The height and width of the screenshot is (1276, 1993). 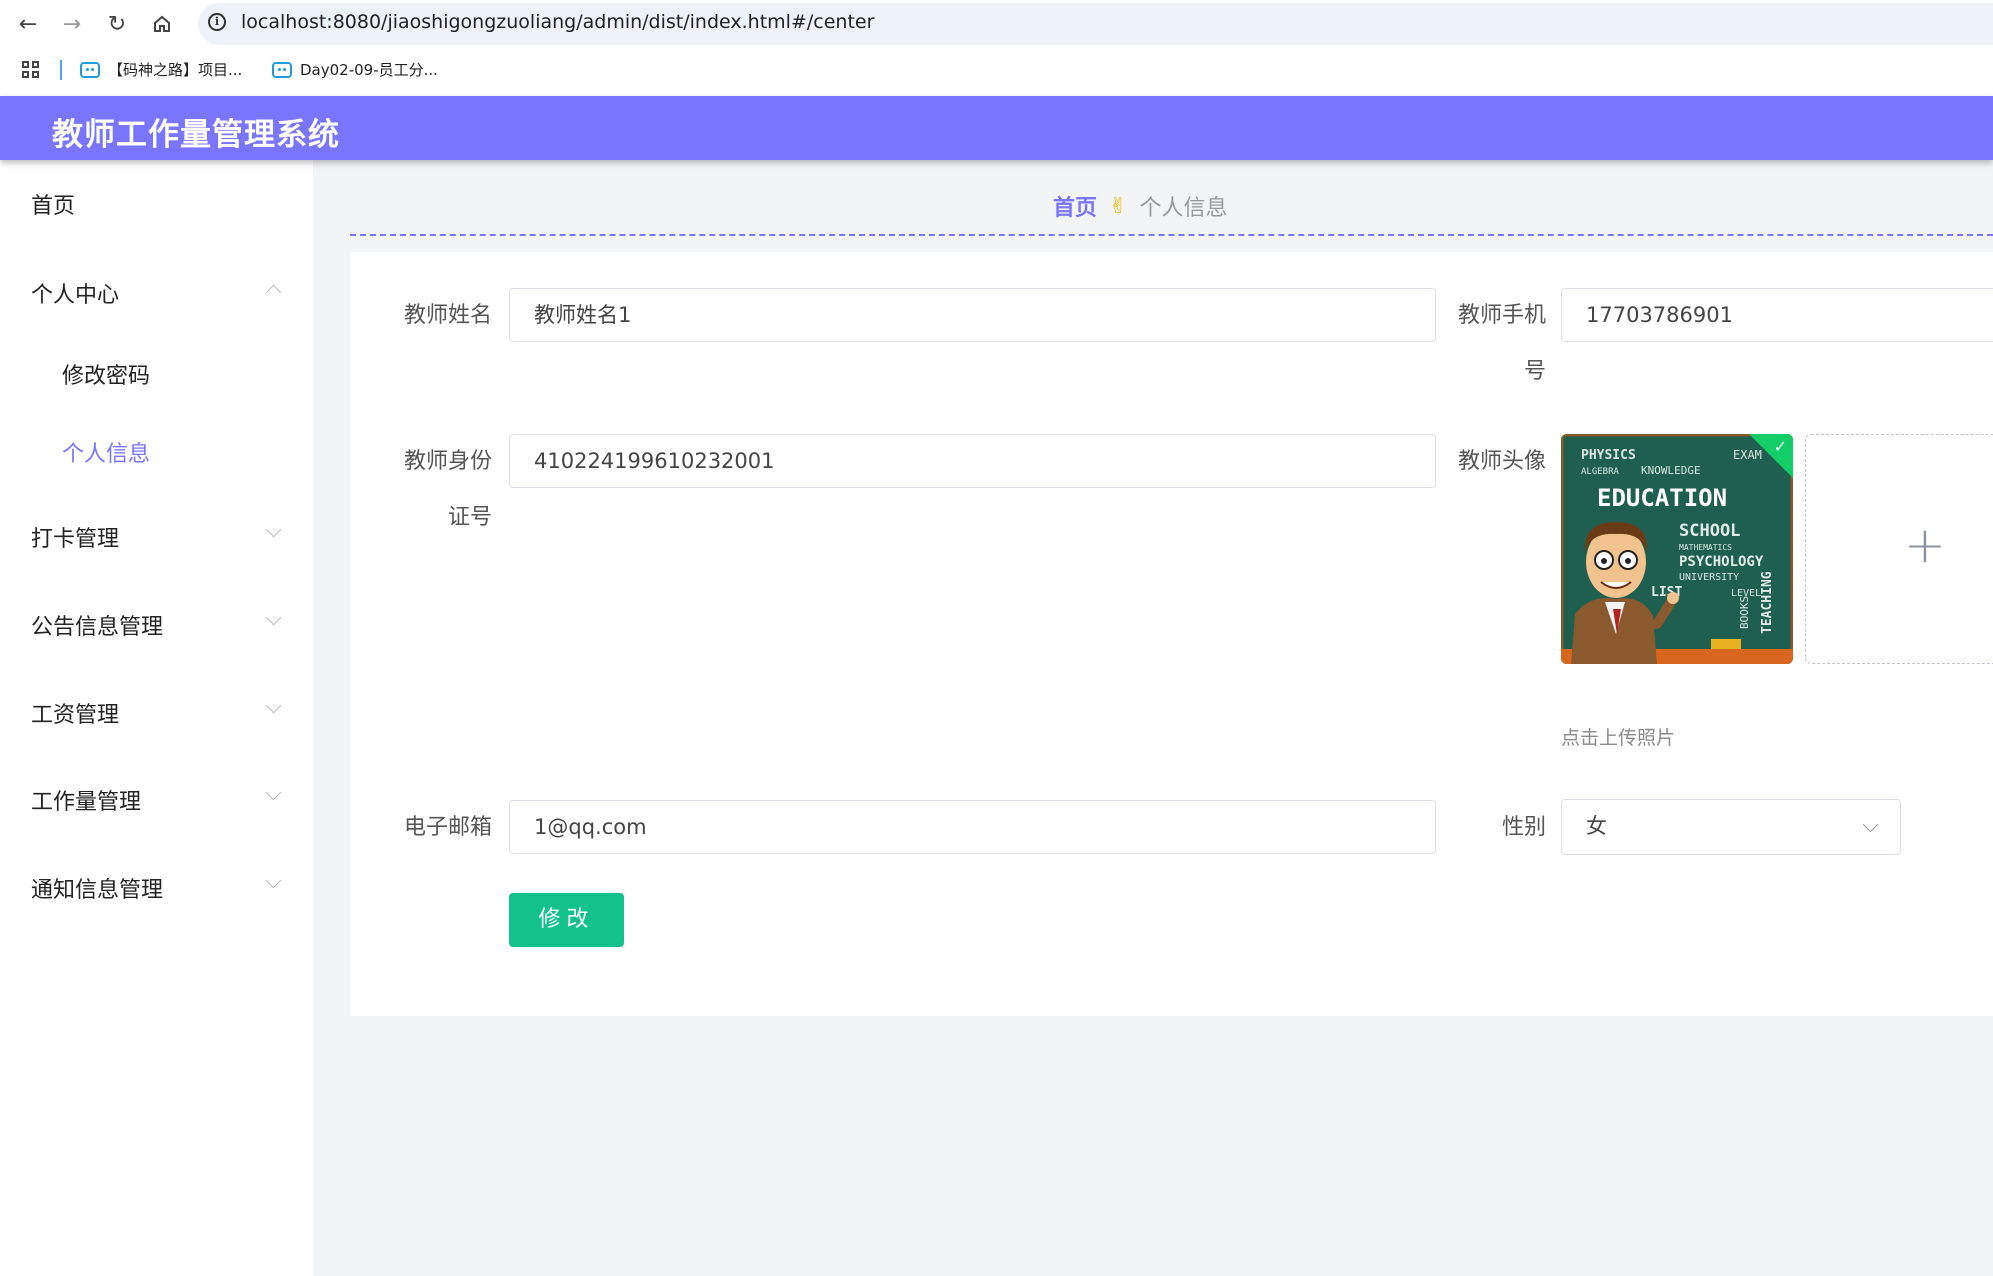 What do you see at coordinates (1731, 827) in the screenshot?
I see `gender-select: 女` at bounding box center [1731, 827].